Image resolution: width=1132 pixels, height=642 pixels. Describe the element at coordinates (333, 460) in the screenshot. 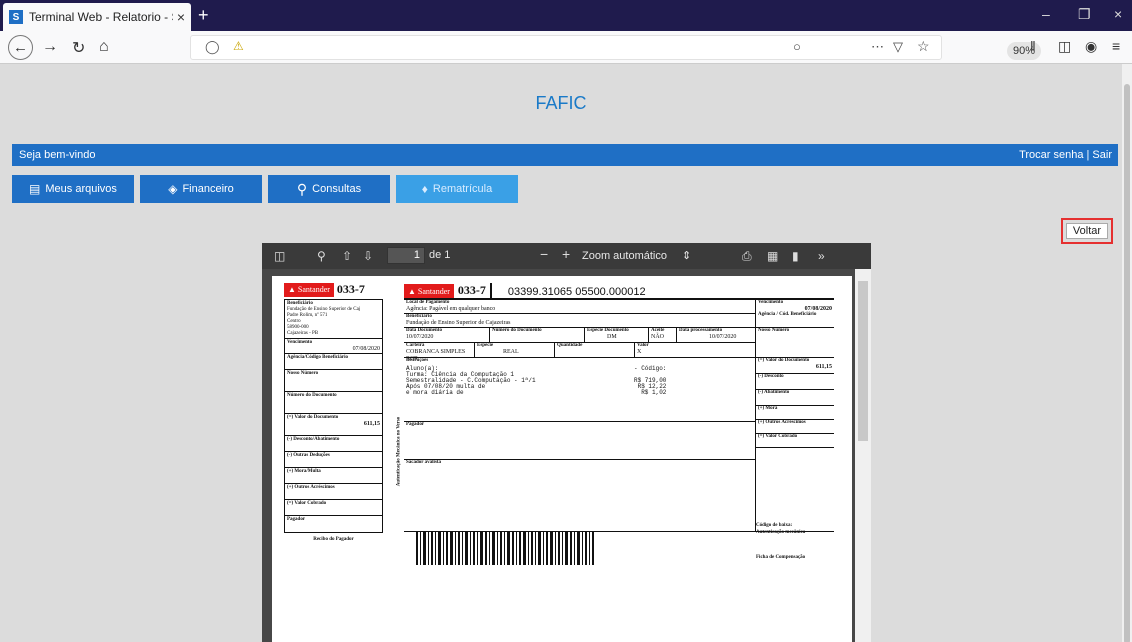

I see `stub-deductions: (-) Outras Deduções` at that location.